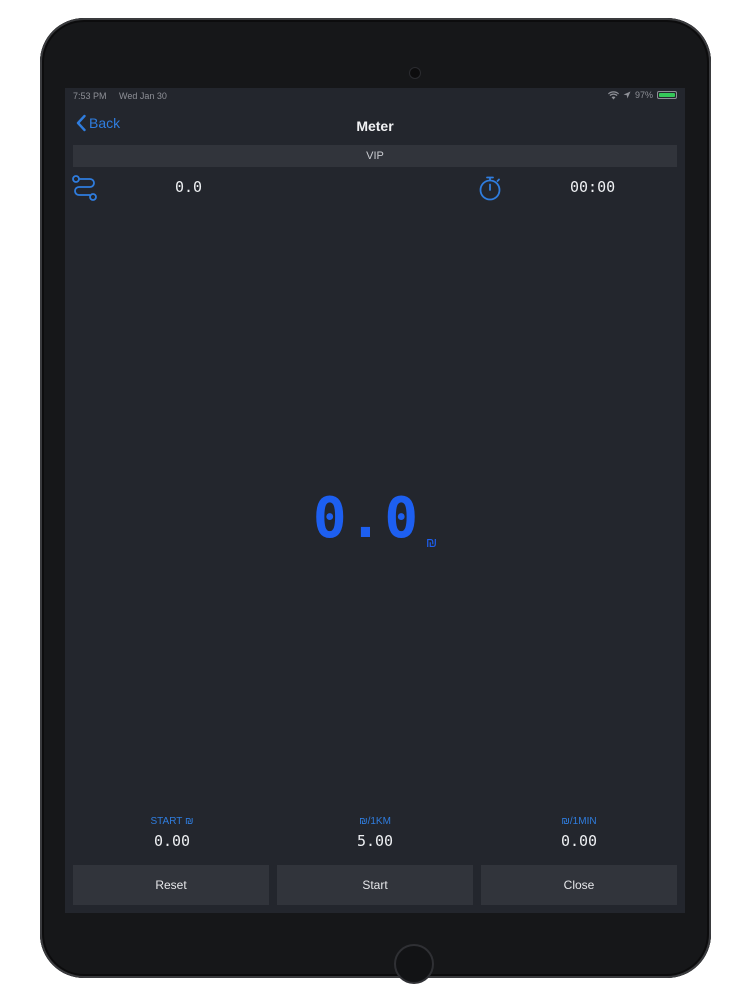  I want to click on per-km-rate-label: ₪/1KM, so click(375, 821).